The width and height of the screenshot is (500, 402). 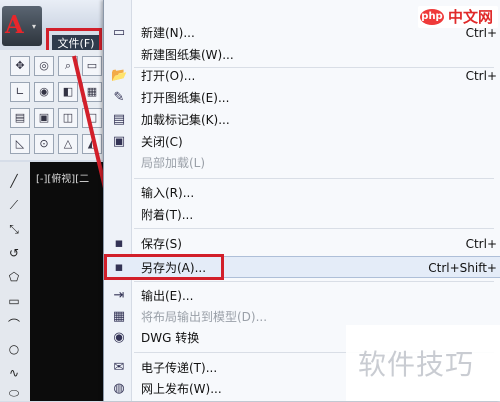 I want to click on menu-item-open: 📂 打开(O)... Ctrl+, so click(x=302, y=76).